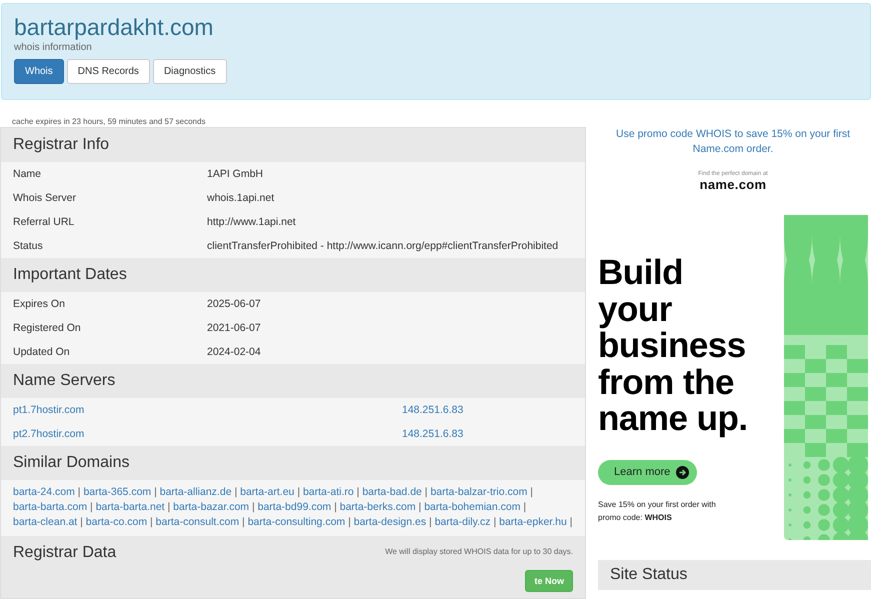  Describe the element at coordinates (479, 492) in the screenshot. I see `domain-link: barta-balzar-trio.com` at that location.